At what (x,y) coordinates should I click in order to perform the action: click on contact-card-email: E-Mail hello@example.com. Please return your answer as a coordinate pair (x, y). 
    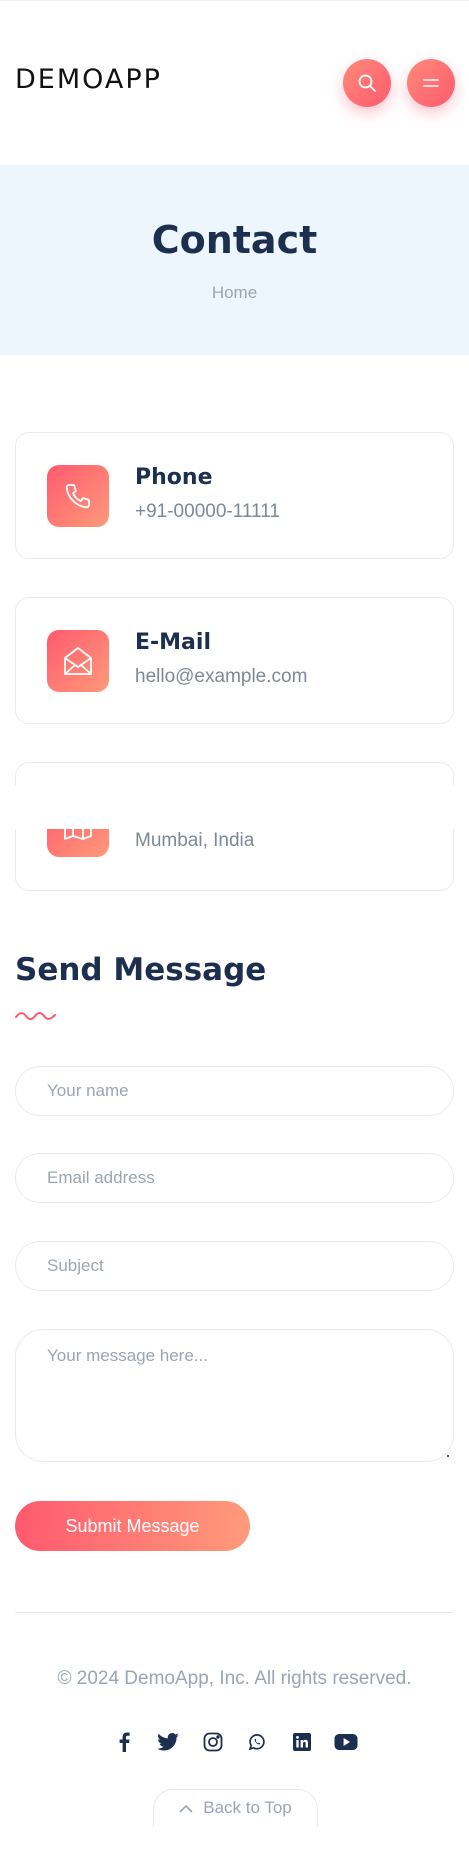
    Looking at the image, I should click on (234, 660).